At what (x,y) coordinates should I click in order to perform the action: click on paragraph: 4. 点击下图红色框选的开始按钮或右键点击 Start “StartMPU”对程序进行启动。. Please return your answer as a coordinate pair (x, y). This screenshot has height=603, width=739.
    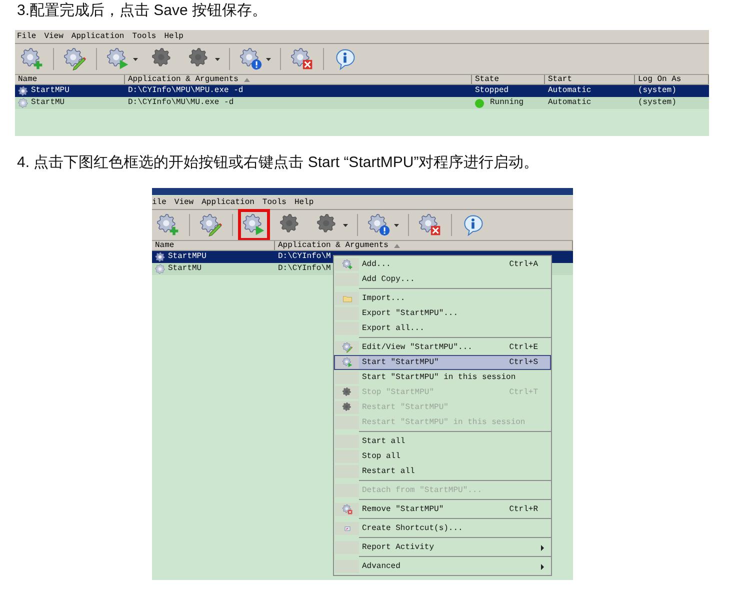
    Looking at the image, I should click on (278, 163).